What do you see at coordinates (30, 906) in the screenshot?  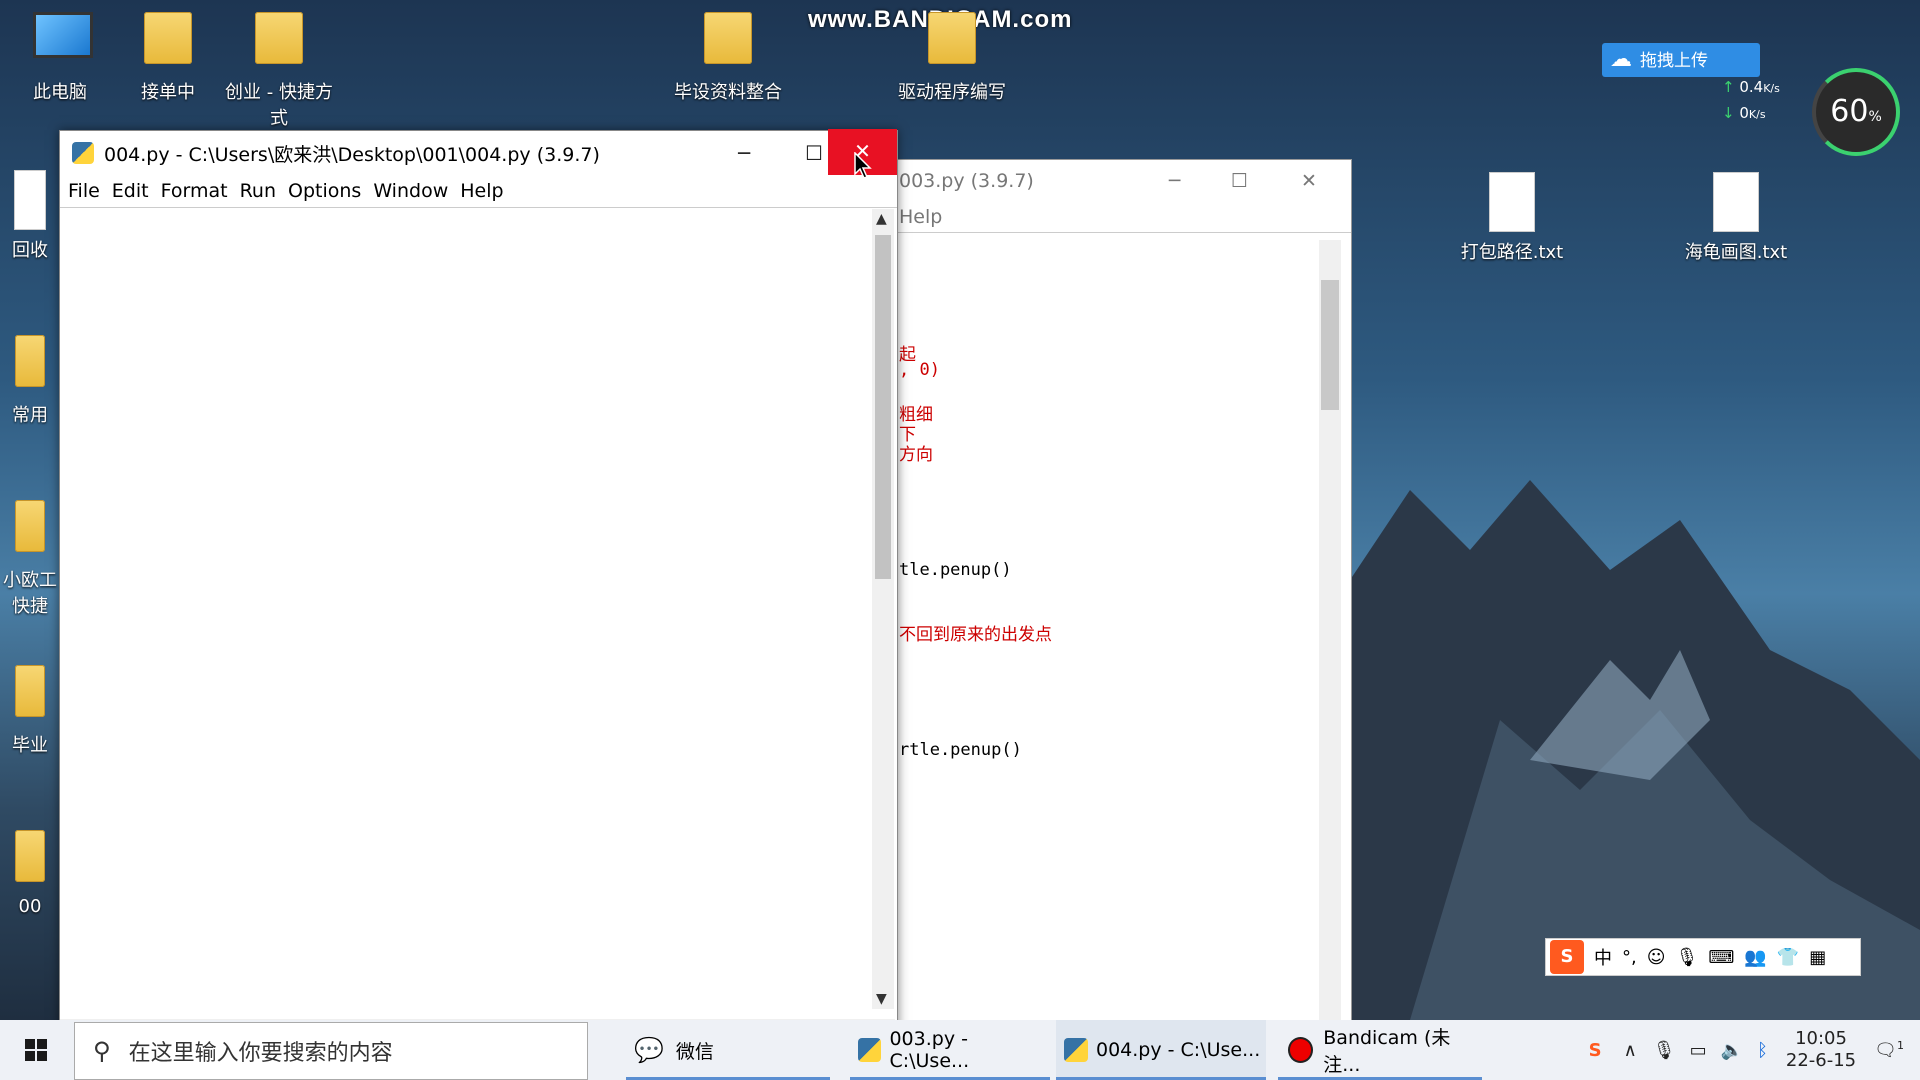 I see `desktop-icon-label: 00` at bounding box center [30, 906].